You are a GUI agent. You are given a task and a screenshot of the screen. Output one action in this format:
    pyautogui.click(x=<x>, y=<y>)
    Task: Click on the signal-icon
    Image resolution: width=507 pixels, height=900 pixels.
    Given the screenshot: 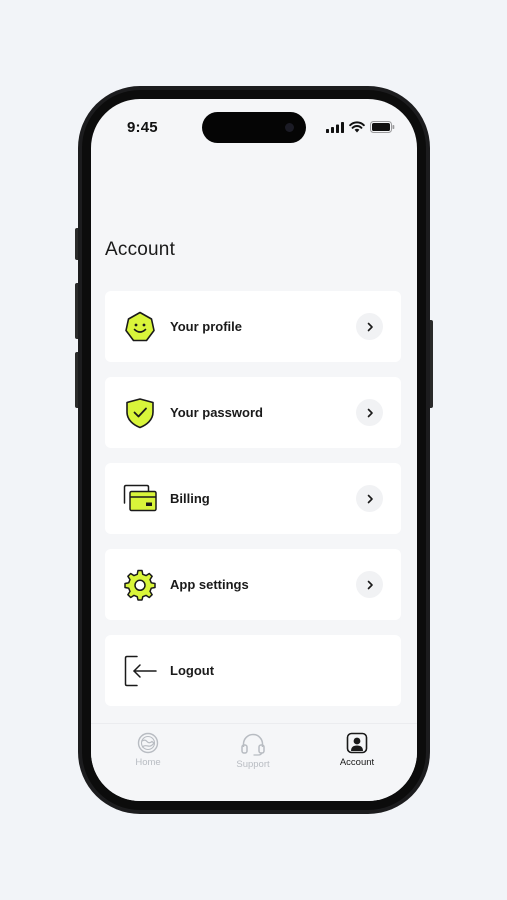 What is the action you would take?
    pyautogui.click(x=335, y=127)
    